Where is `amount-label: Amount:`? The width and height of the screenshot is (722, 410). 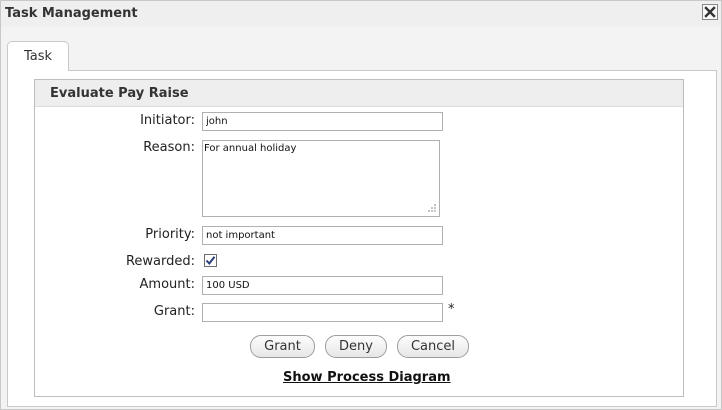
amount-label: Amount: is located at coordinates (167, 284).